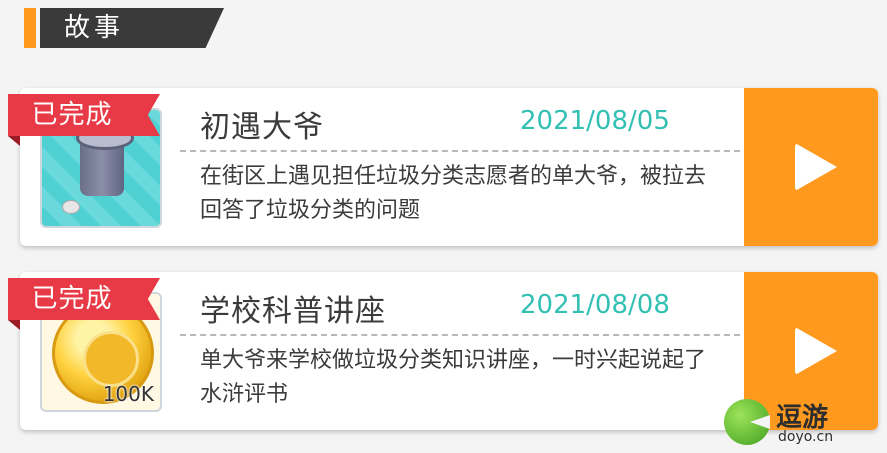 The height and width of the screenshot is (453, 887). Describe the element at coordinates (30, 28) in the screenshot. I see `header-accent-bar` at that location.